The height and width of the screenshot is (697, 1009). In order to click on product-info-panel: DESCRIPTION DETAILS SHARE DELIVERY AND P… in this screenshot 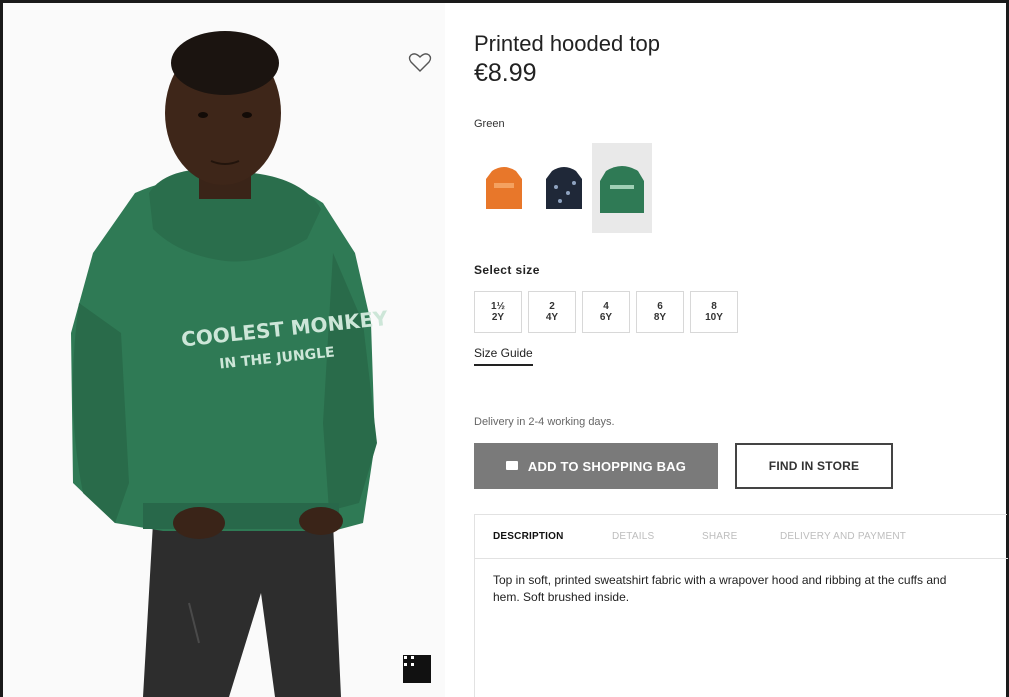, I will do `click(741, 605)`.